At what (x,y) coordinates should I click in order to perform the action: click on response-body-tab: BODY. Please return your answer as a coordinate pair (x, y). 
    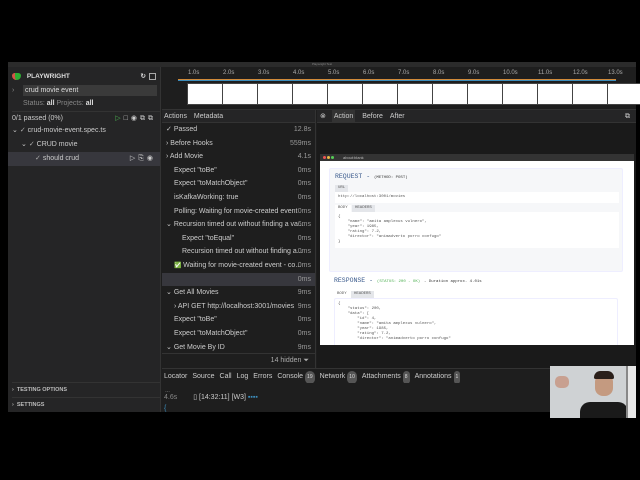
    Looking at the image, I should click on (342, 294).